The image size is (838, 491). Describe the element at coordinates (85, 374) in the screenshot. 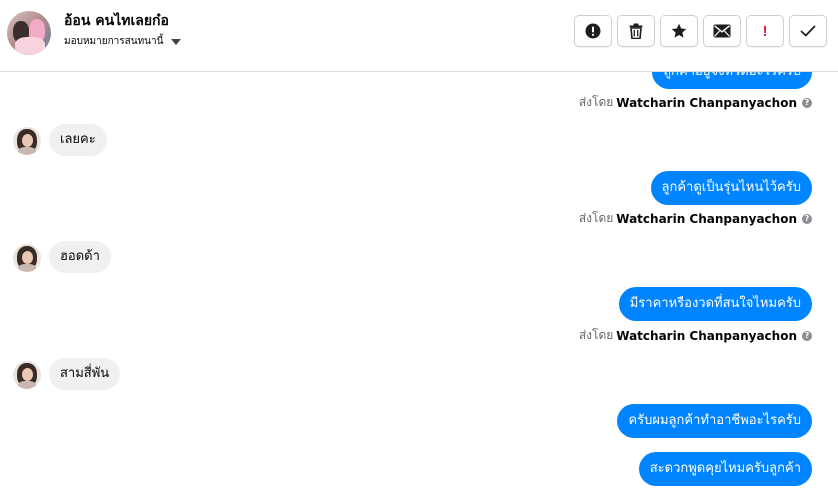

I see `incoming-message: สามสี่พัน` at that location.